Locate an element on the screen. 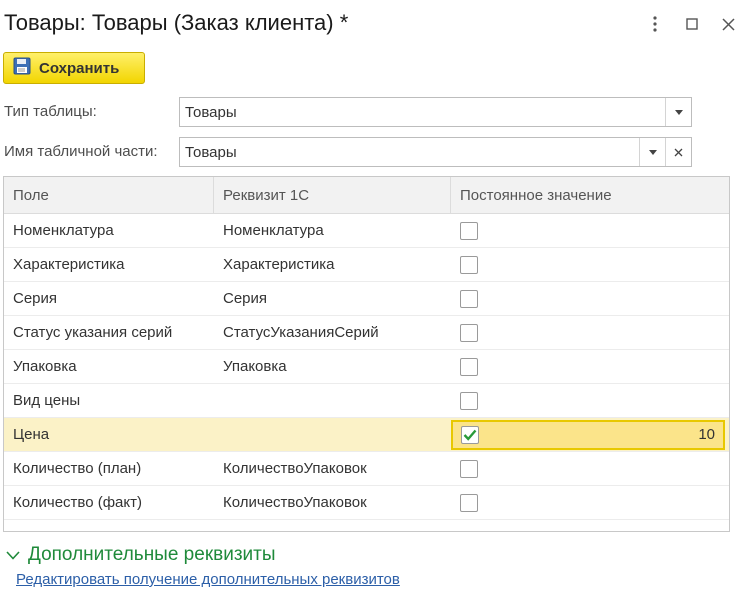  table-row: Упаковка Упаковка is located at coordinates (366, 367).